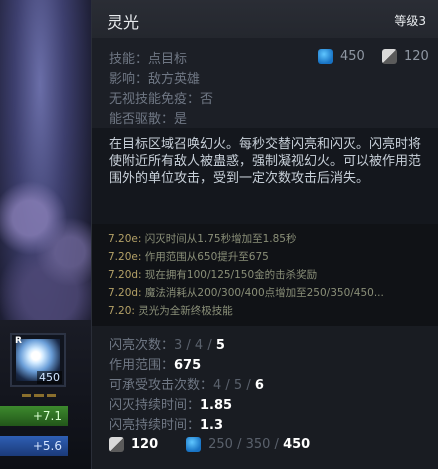 The height and width of the screenshot is (469, 438). What do you see at coordinates (188, 257) in the screenshot?
I see `patch-note: 7.20e: 作用范围从650提升至675` at bounding box center [188, 257].